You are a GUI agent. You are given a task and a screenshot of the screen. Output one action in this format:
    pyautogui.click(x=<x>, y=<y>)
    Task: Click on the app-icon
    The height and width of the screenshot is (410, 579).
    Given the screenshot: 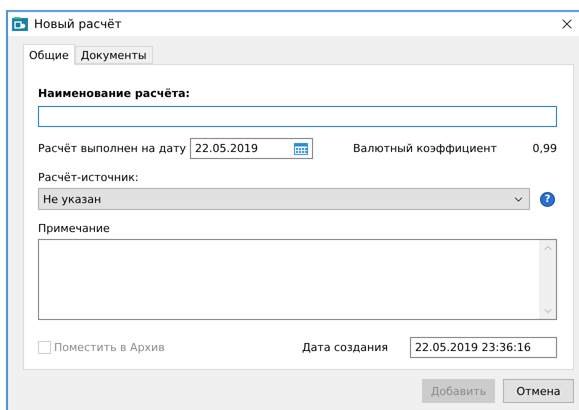 What is the action you would take?
    pyautogui.click(x=20, y=24)
    